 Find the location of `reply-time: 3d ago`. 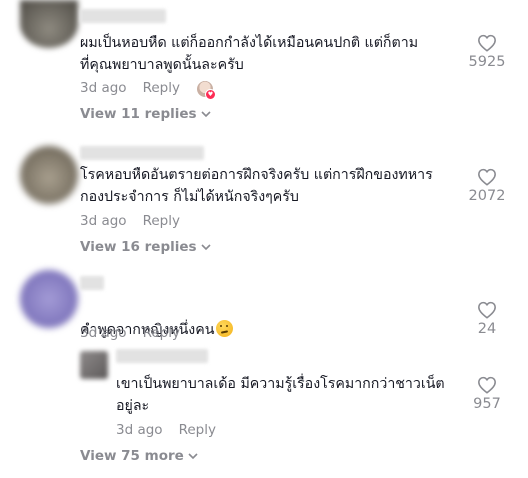

reply-time: 3d ago is located at coordinates (139, 430).